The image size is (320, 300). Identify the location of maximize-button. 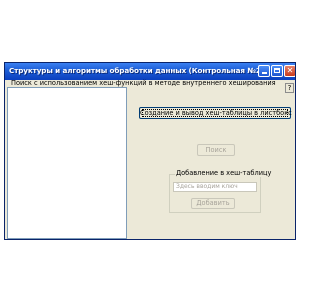
(277, 71).